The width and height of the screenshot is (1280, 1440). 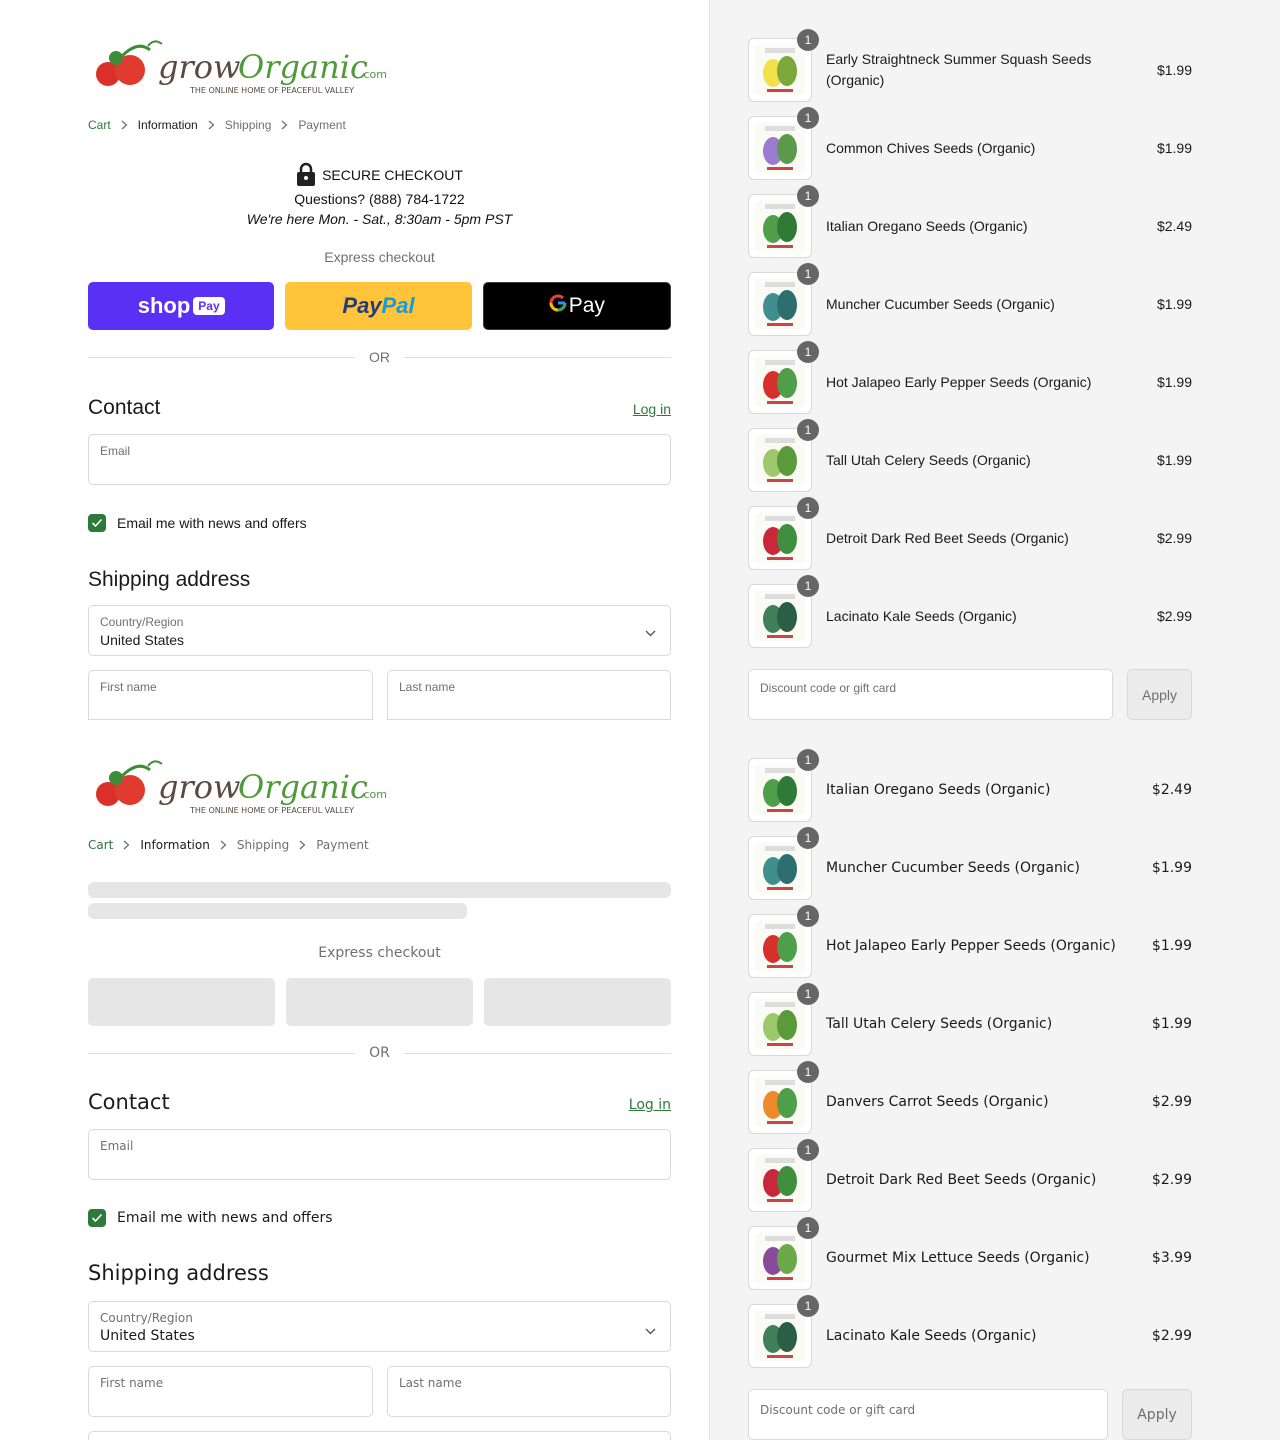 What do you see at coordinates (362, 305) in the screenshot?
I see `paypal-label-a: Pay` at bounding box center [362, 305].